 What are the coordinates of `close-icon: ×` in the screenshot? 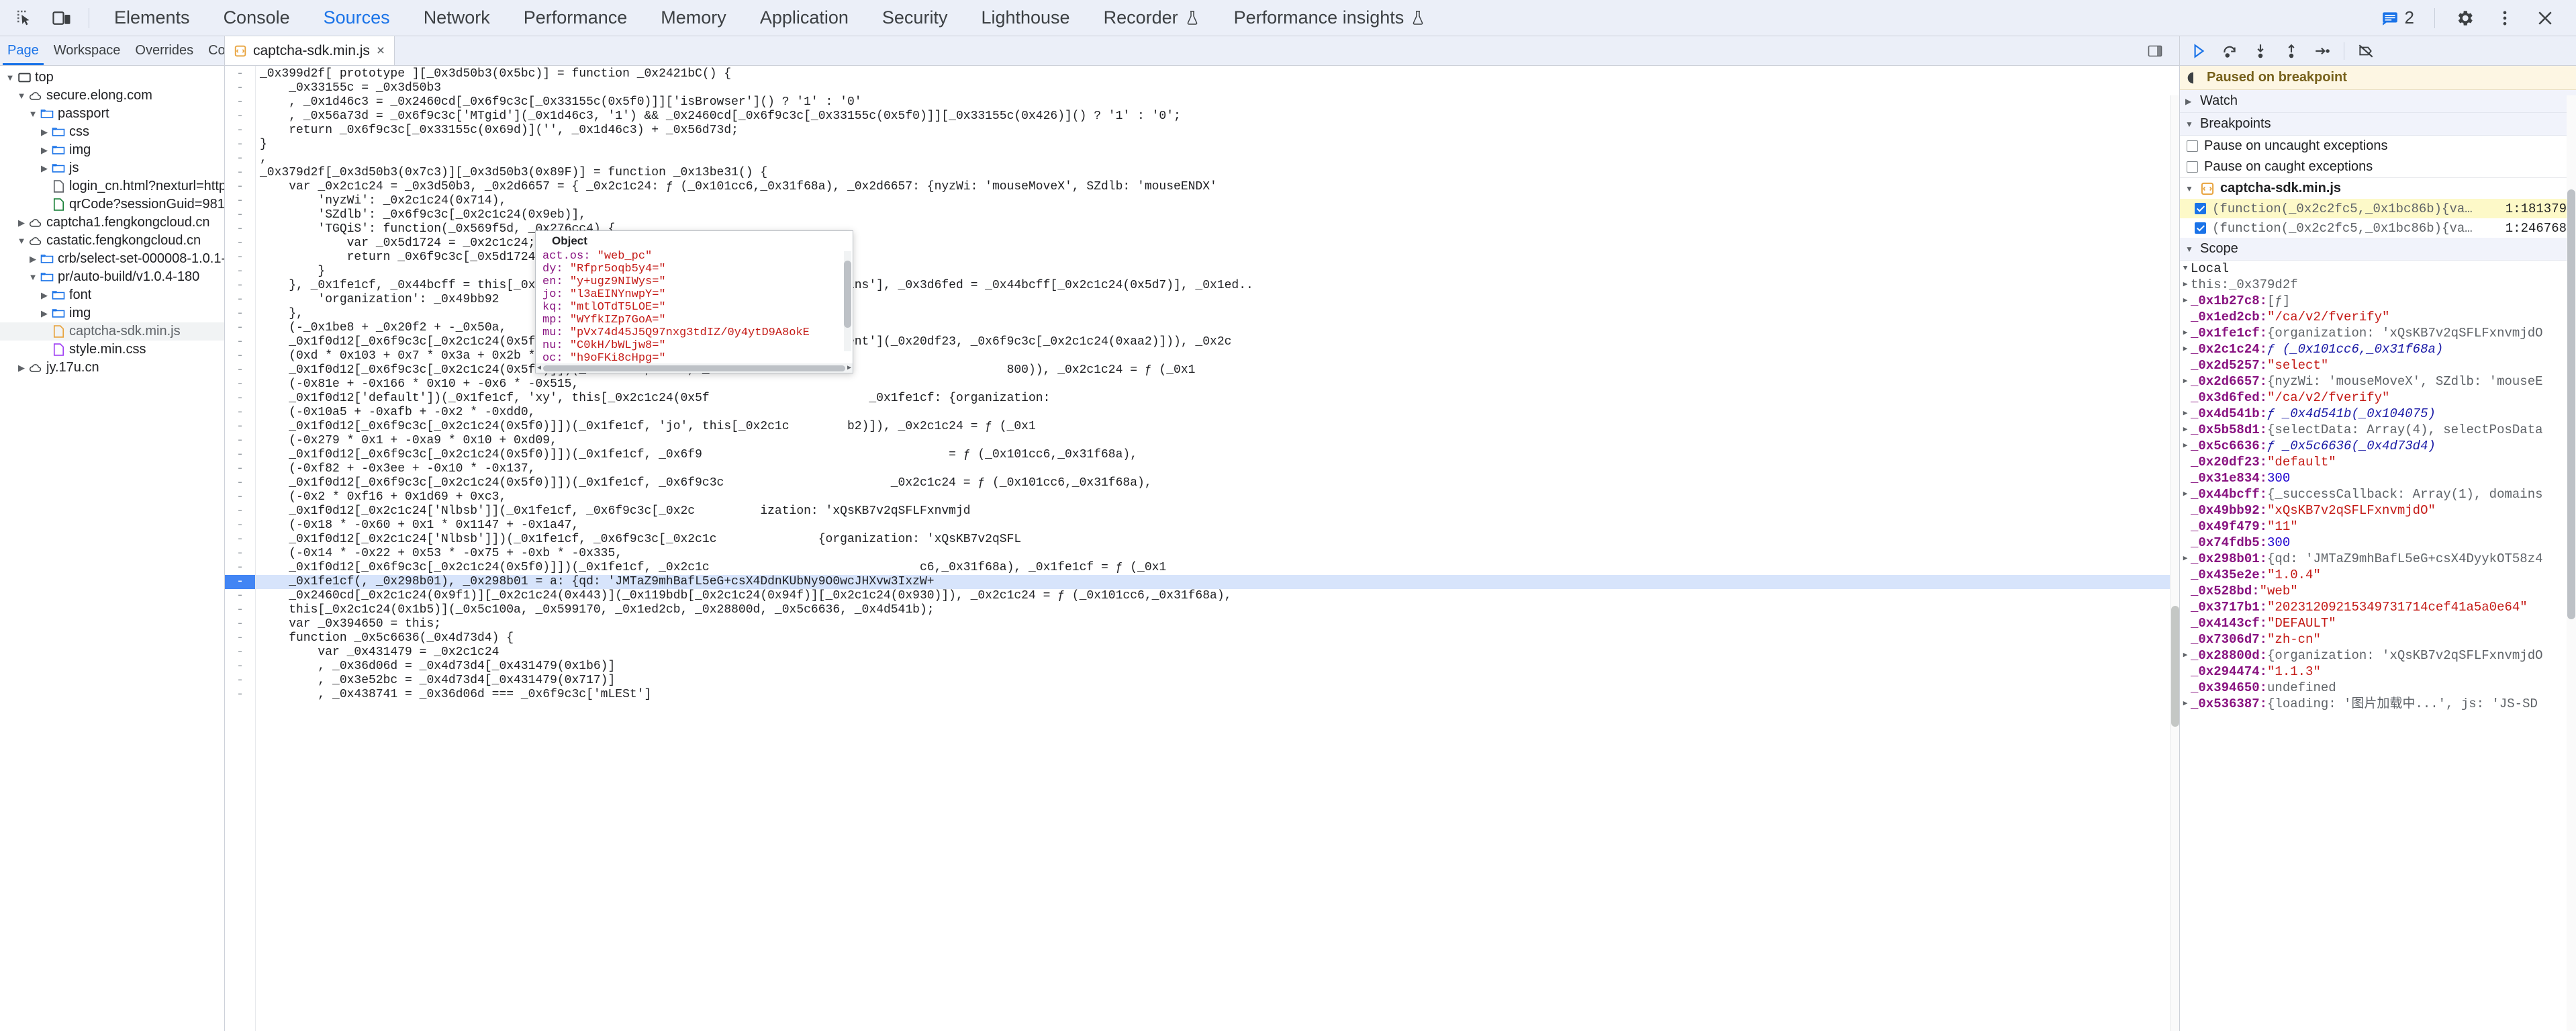 It's located at (381, 51).